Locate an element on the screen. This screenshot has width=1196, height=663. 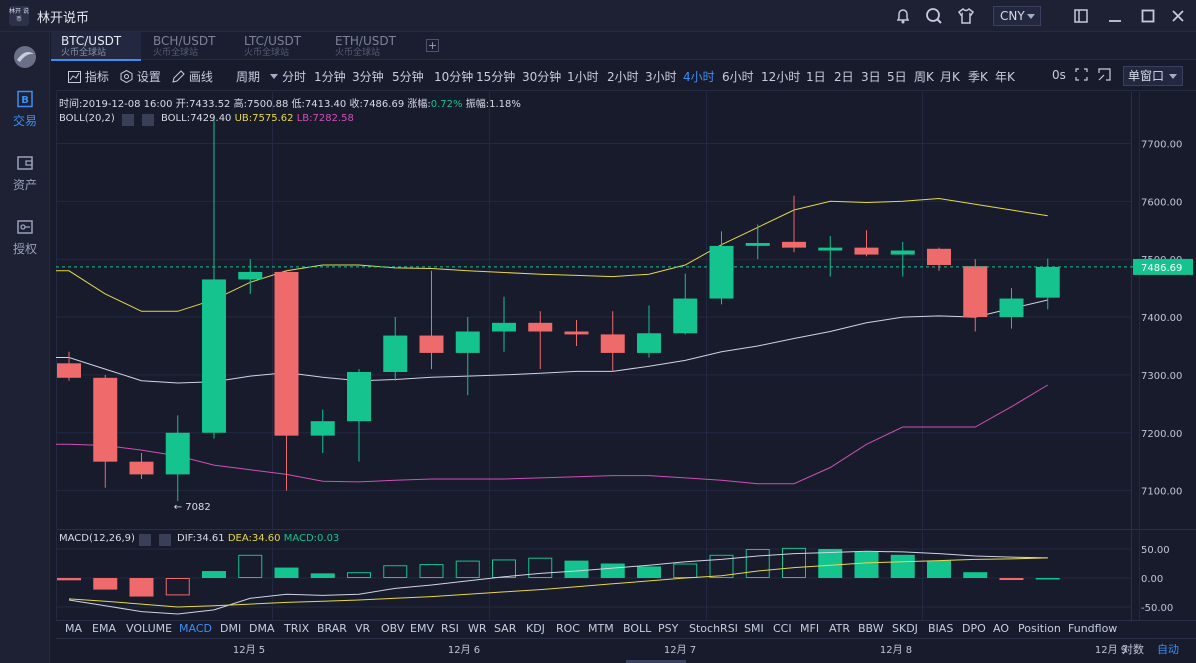
period-dropdown: 周期 is located at coordinates (257, 76).